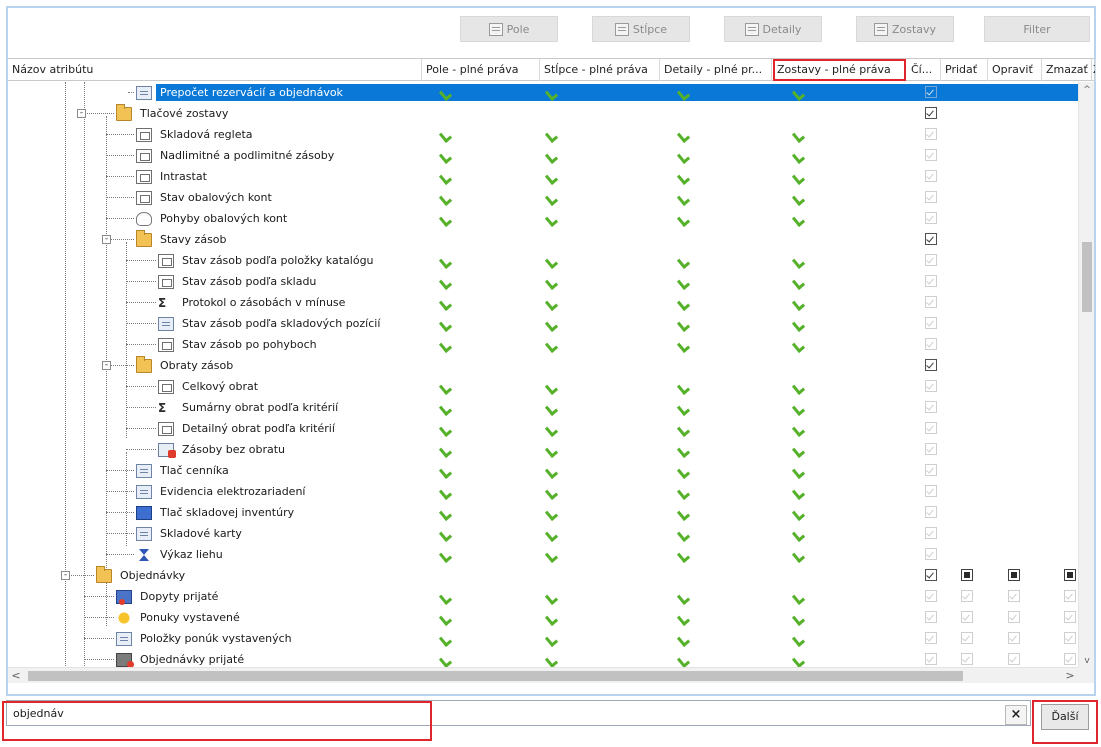 This screenshot has width=1101, height=747. Describe the element at coordinates (543, 470) in the screenshot. I see `table-row: Tlač cenníka` at that location.